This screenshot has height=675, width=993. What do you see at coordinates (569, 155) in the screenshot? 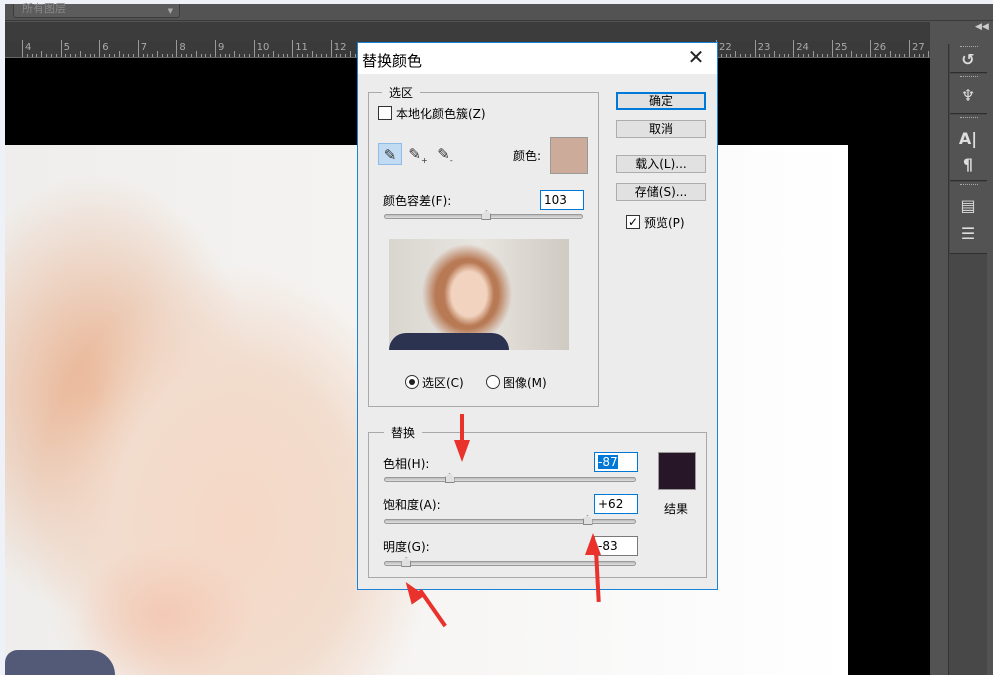
I see `selection-color-swatch` at bounding box center [569, 155].